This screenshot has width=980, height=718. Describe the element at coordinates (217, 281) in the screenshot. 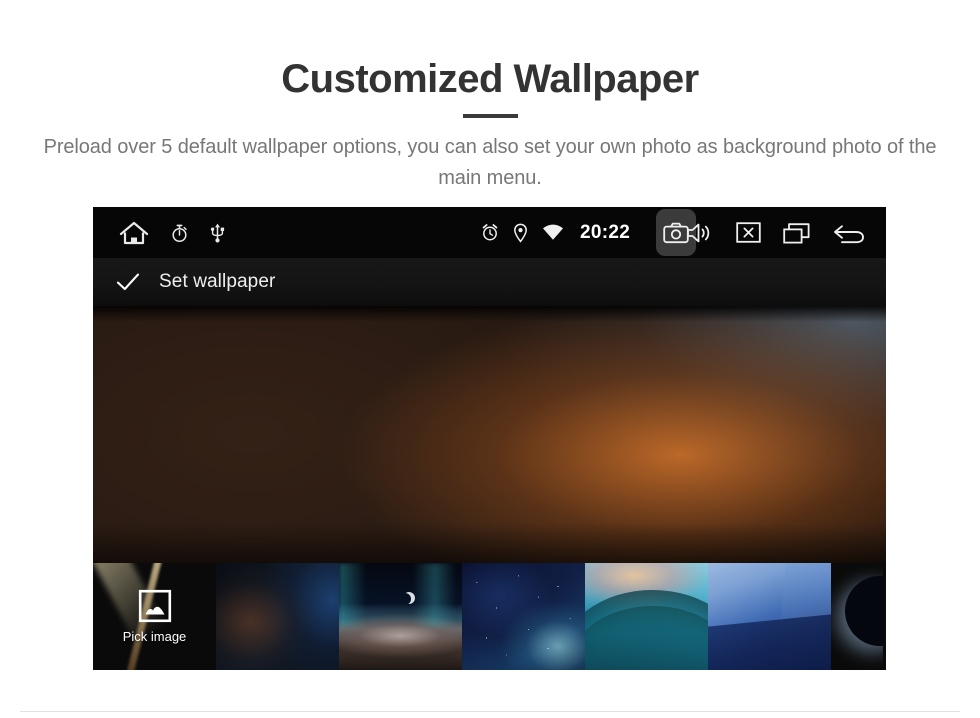

I see `set-wallpaper-label: Set wallpaper` at that location.